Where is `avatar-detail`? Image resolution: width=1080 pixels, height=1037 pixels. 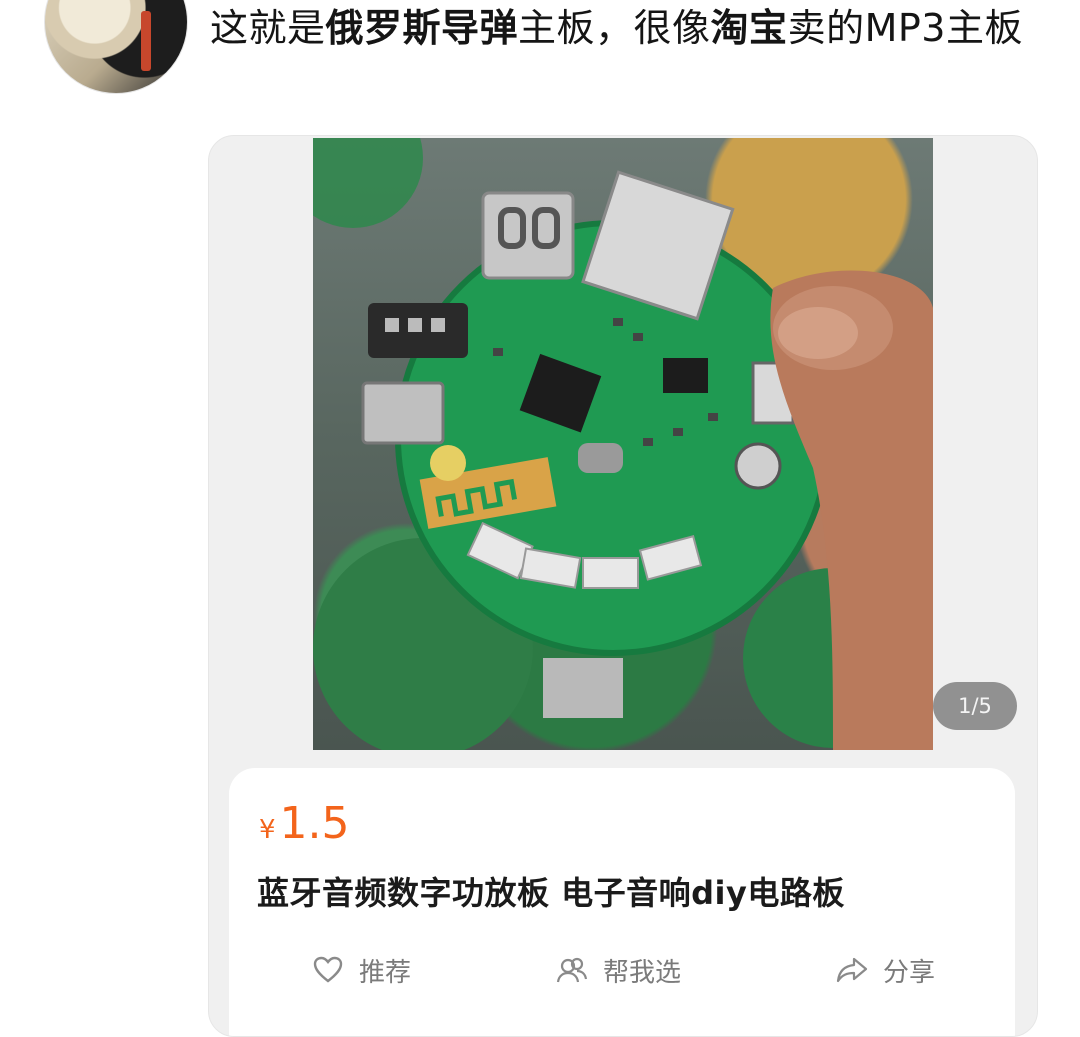
avatar-detail is located at coordinates (146, 41).